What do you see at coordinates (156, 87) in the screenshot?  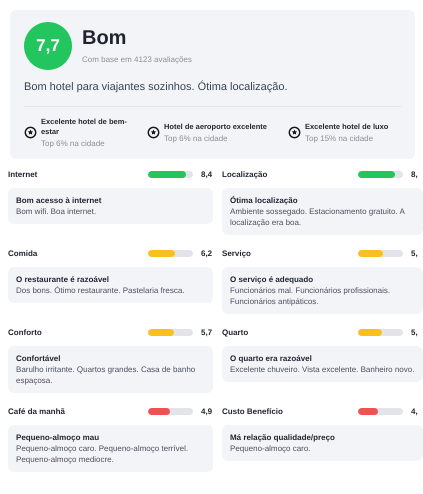 I see `summary-text: Bom hotel para viajantes sozinhos. Ótima localização.` at bounding box center [156, 87].